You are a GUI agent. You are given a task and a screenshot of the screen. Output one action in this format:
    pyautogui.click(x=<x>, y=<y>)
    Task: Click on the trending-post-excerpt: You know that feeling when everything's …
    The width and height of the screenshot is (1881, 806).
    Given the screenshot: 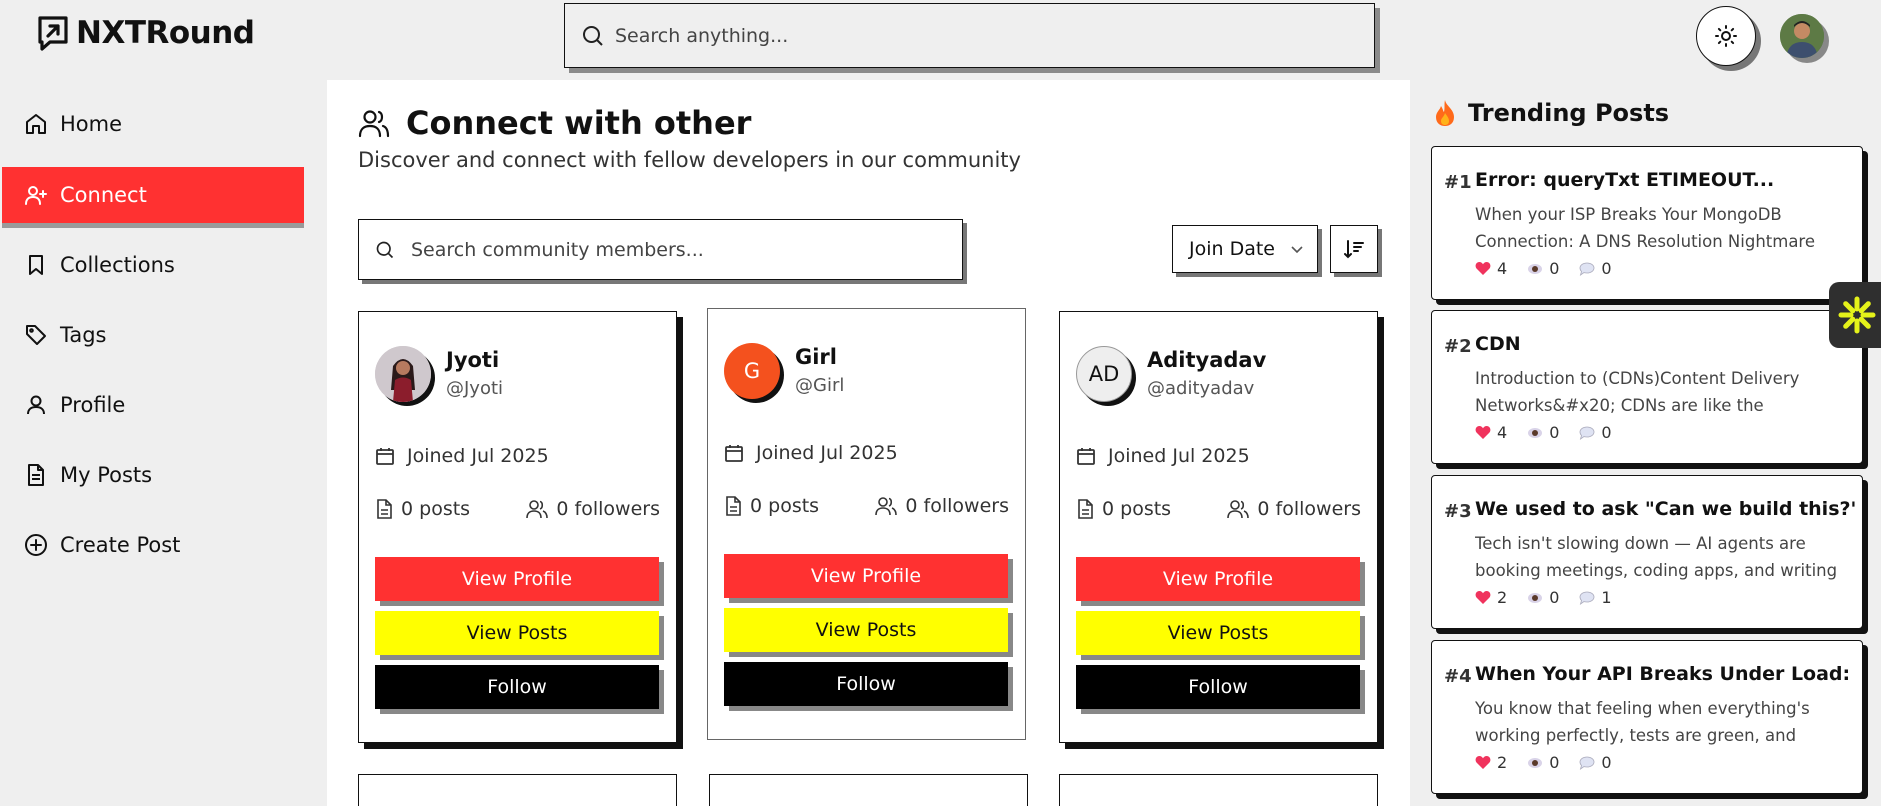 What is the action you would take?
    pyautogui.click(x=1642, y=722)
    